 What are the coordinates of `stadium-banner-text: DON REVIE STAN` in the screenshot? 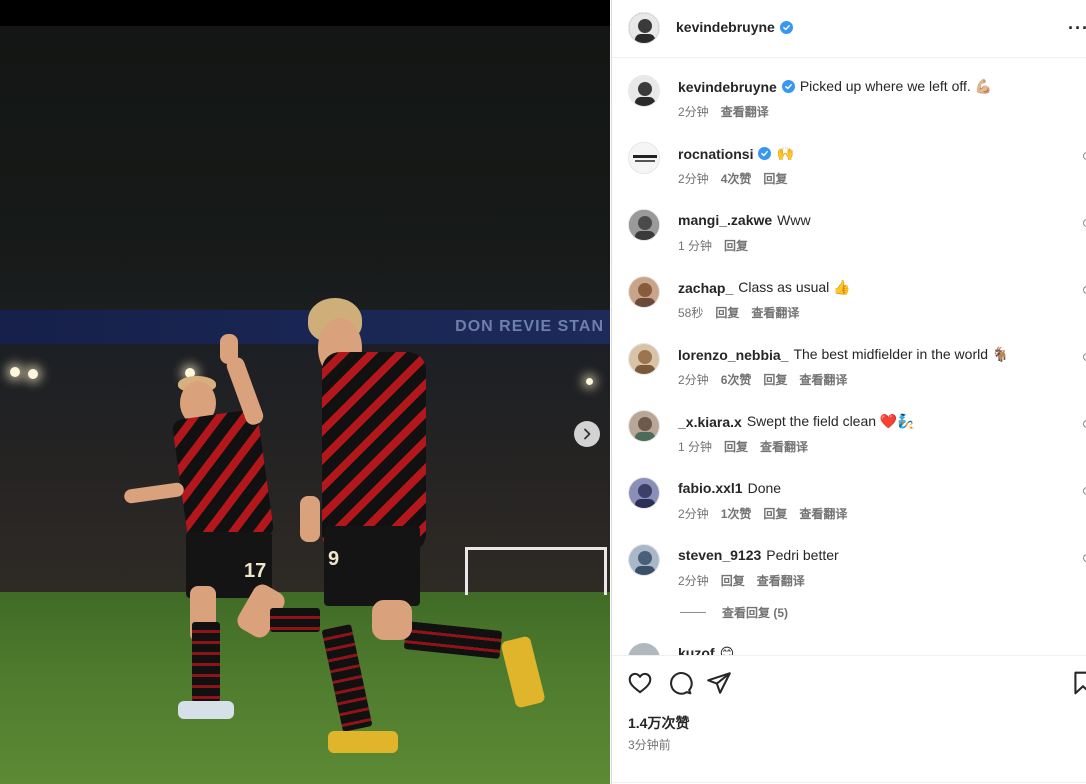 It's located at (529, 326).